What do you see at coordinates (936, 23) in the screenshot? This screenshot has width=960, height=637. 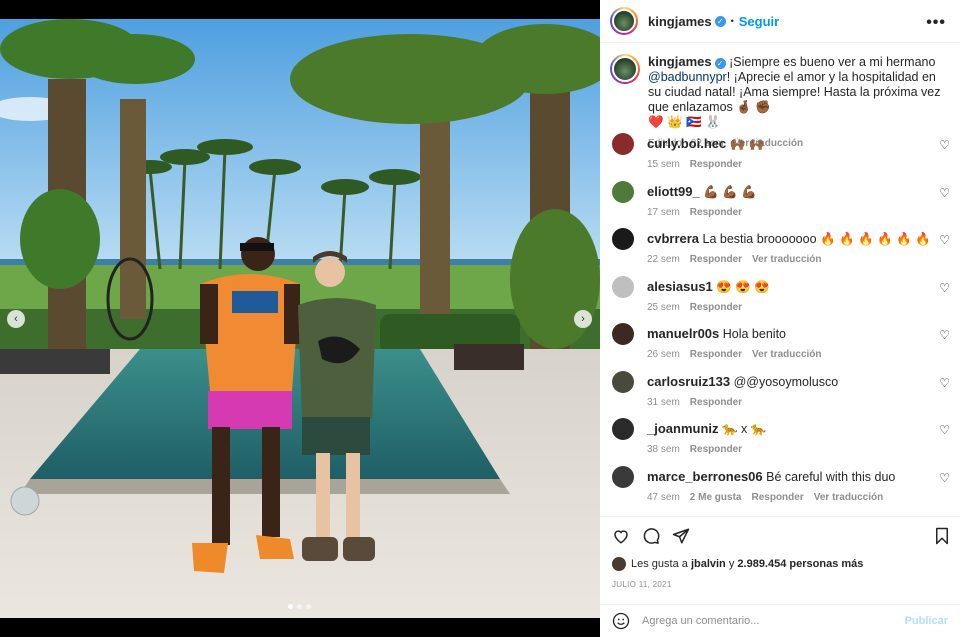 I see `more-icon: •••` at bounding box center [936, 23].